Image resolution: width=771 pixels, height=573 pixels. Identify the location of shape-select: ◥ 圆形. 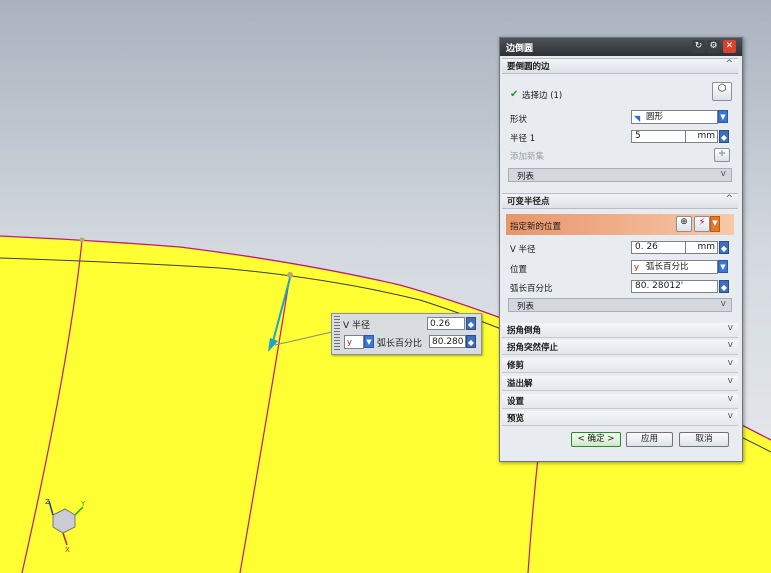
(674, 117).